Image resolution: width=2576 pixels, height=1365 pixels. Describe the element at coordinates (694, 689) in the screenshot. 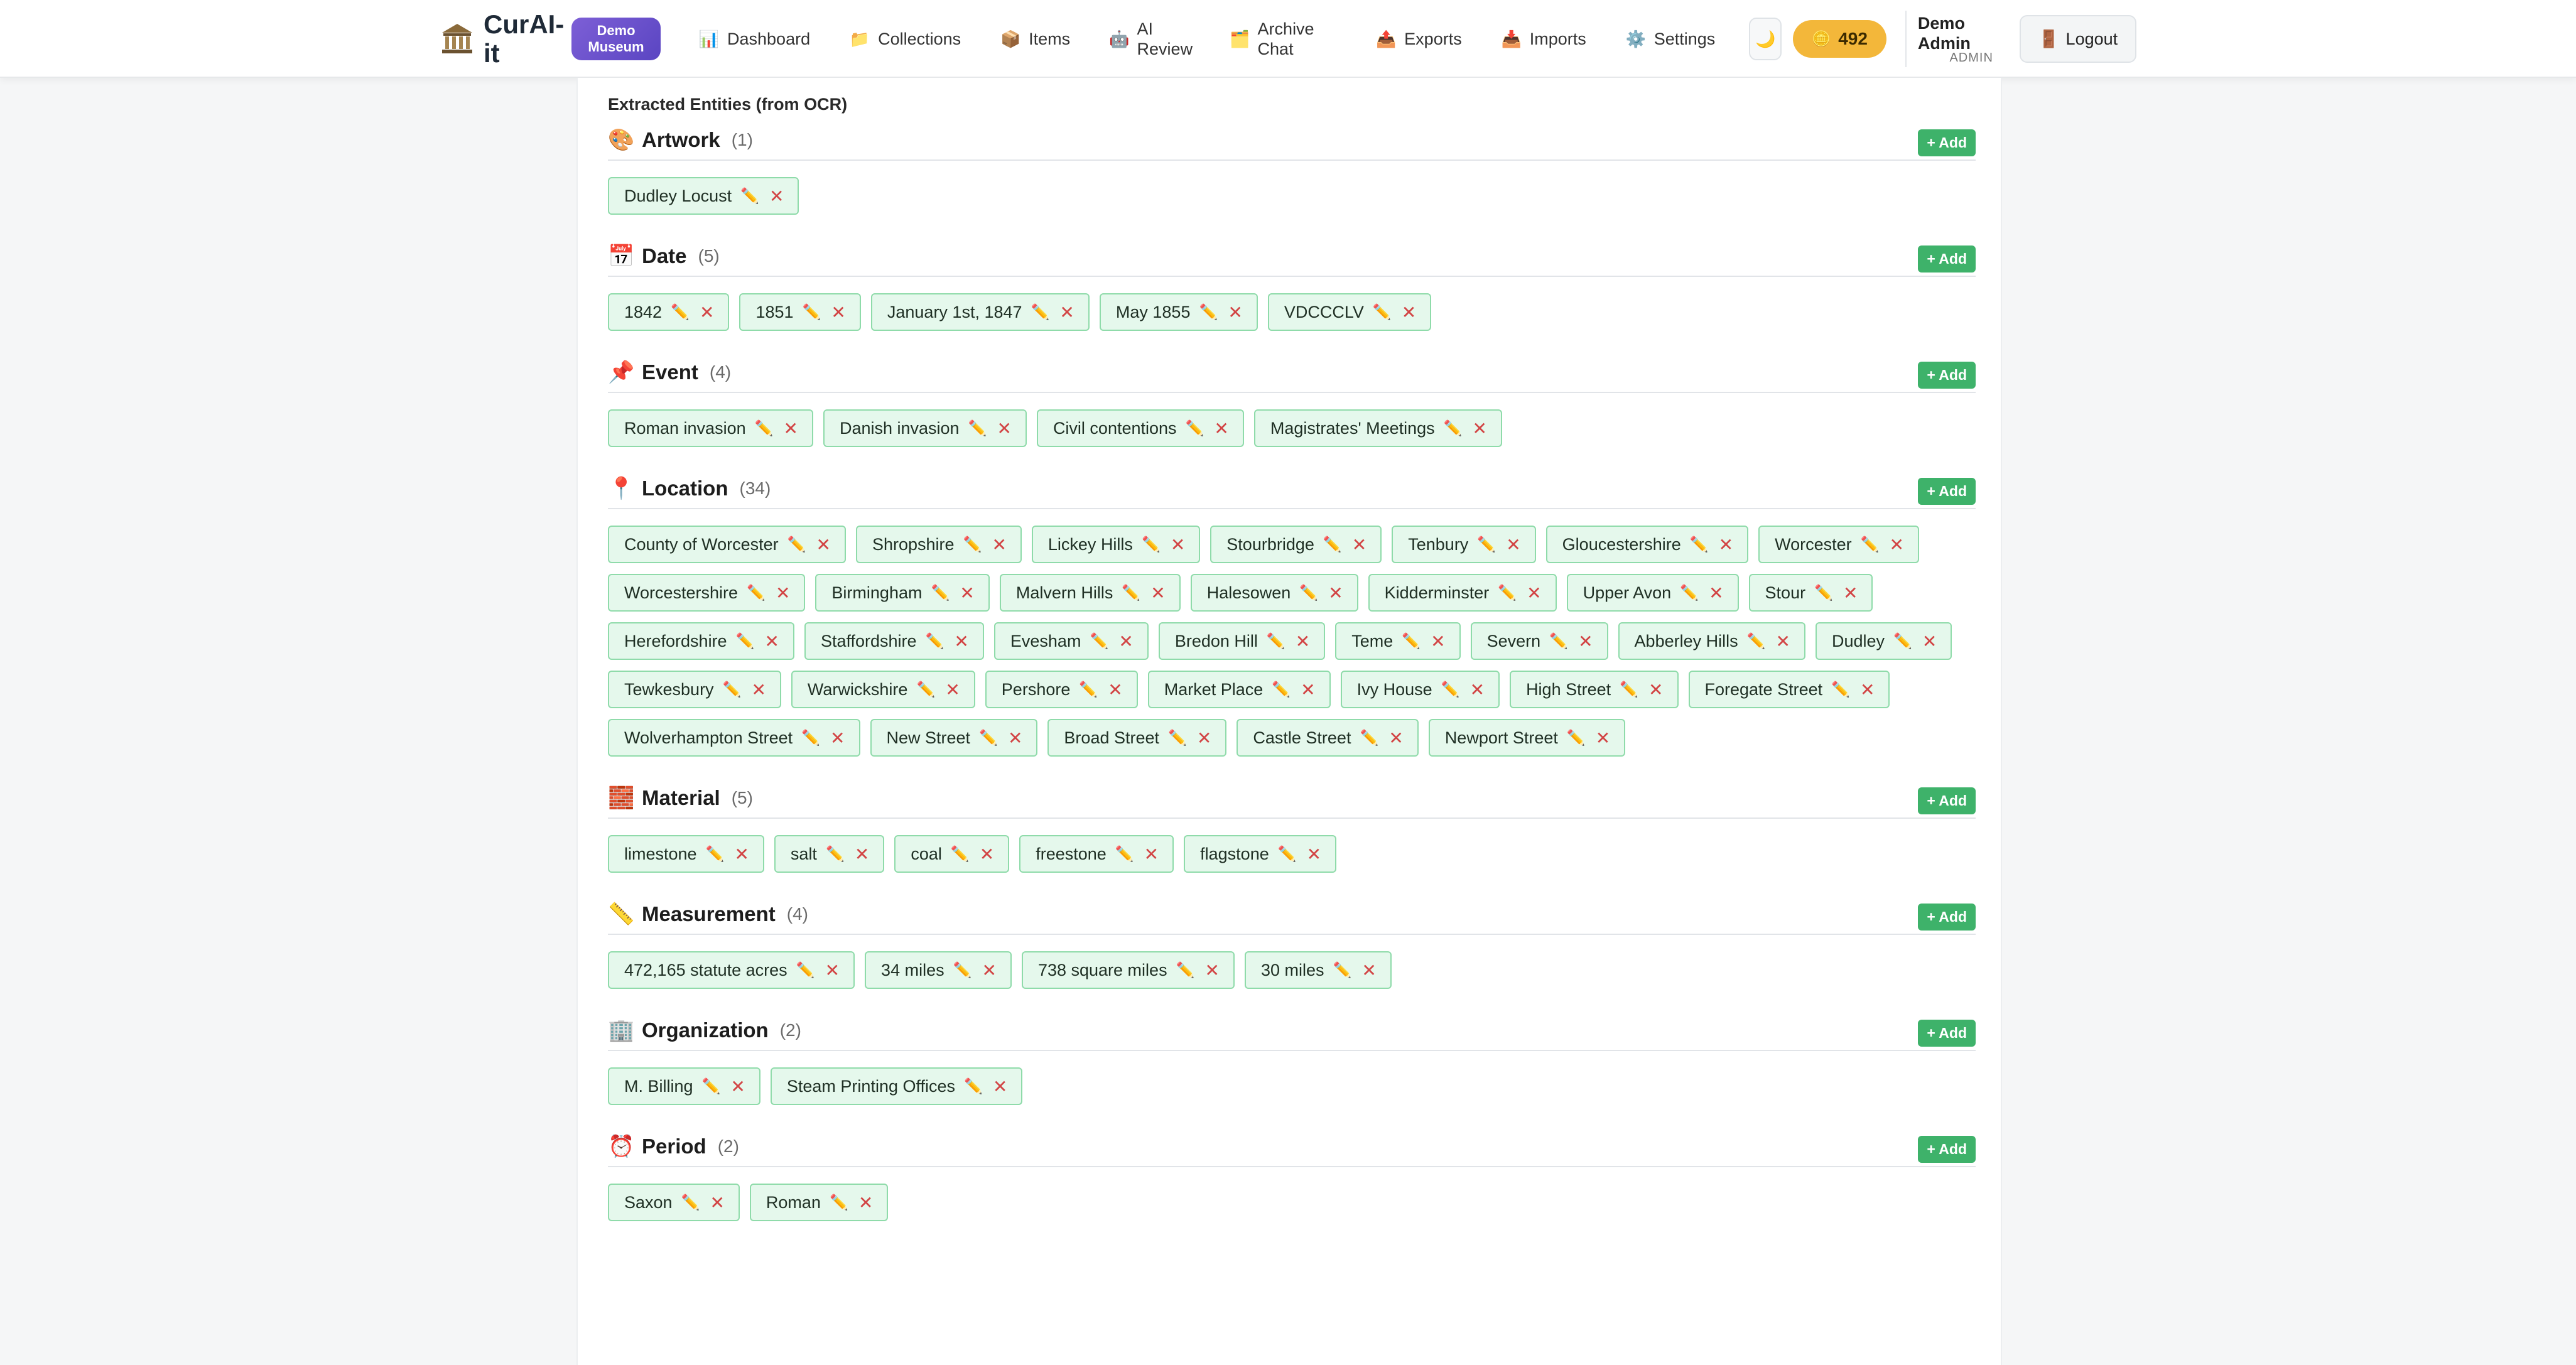

I see `entity-chip: Tewkesbury ✏️ ✕` at that location.